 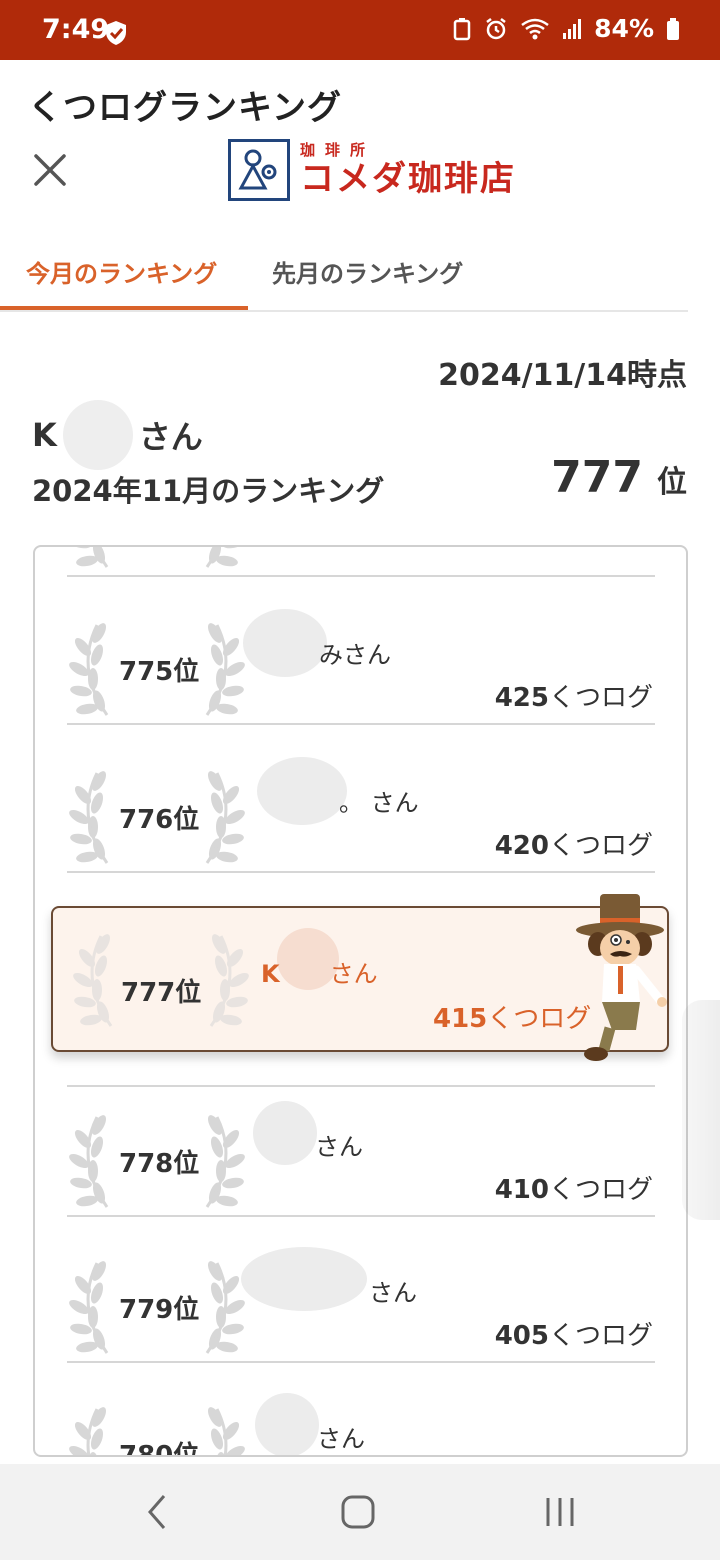 I want to click on wifi-icon, so click(x=535, y=28).